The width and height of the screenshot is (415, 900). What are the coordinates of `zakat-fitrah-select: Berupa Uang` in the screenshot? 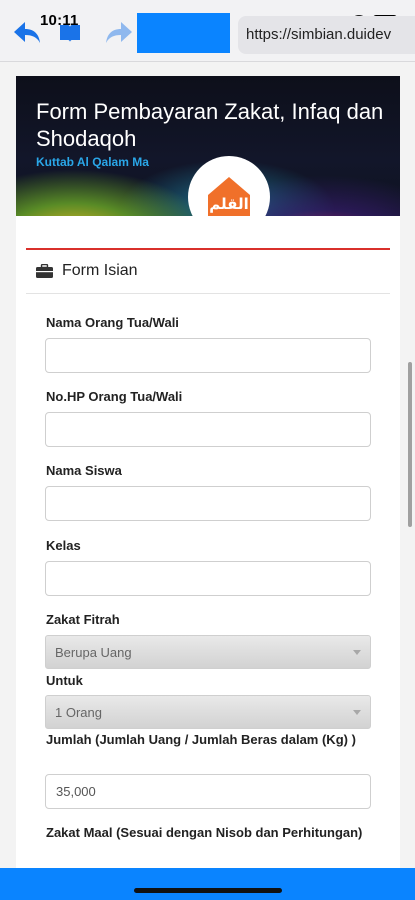 It's located at (208, 652).